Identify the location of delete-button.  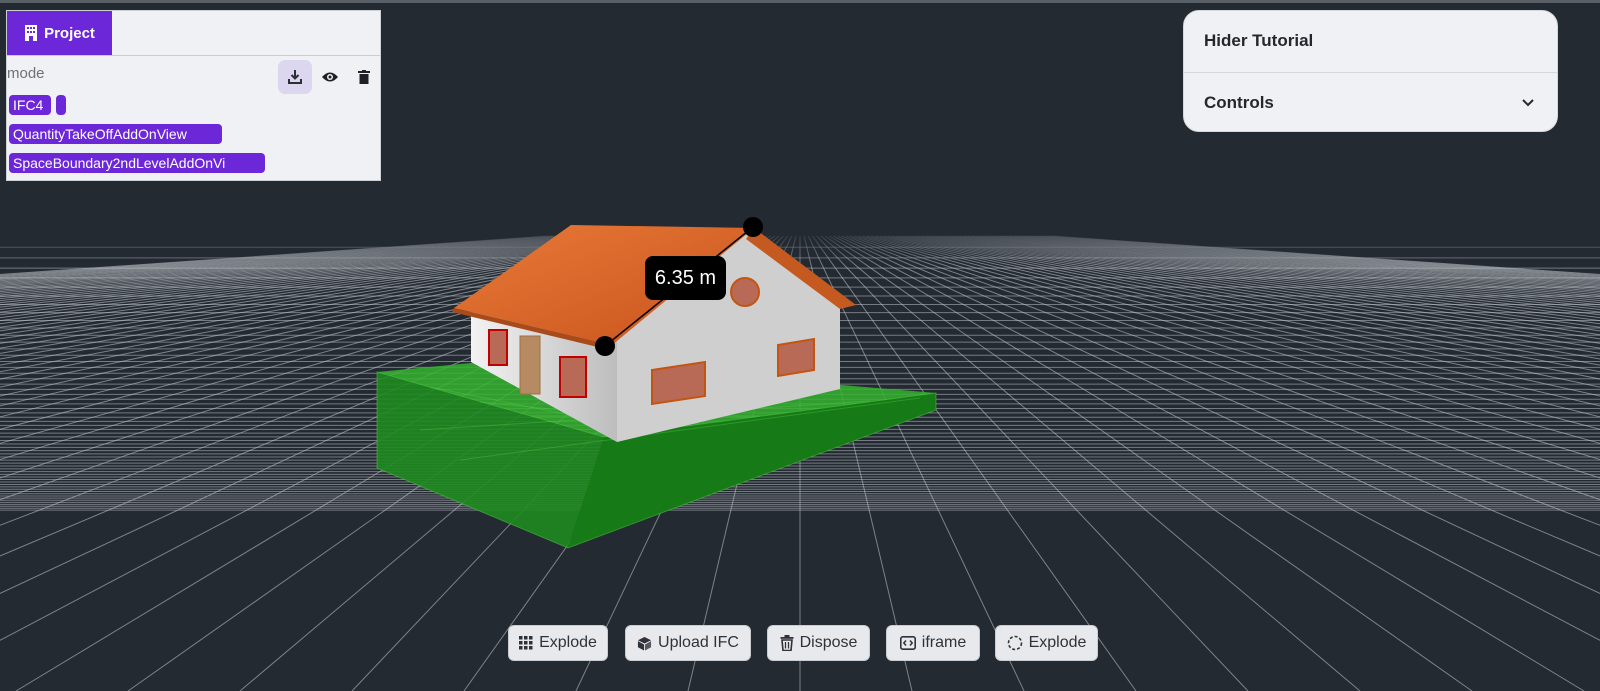
(363, 77).